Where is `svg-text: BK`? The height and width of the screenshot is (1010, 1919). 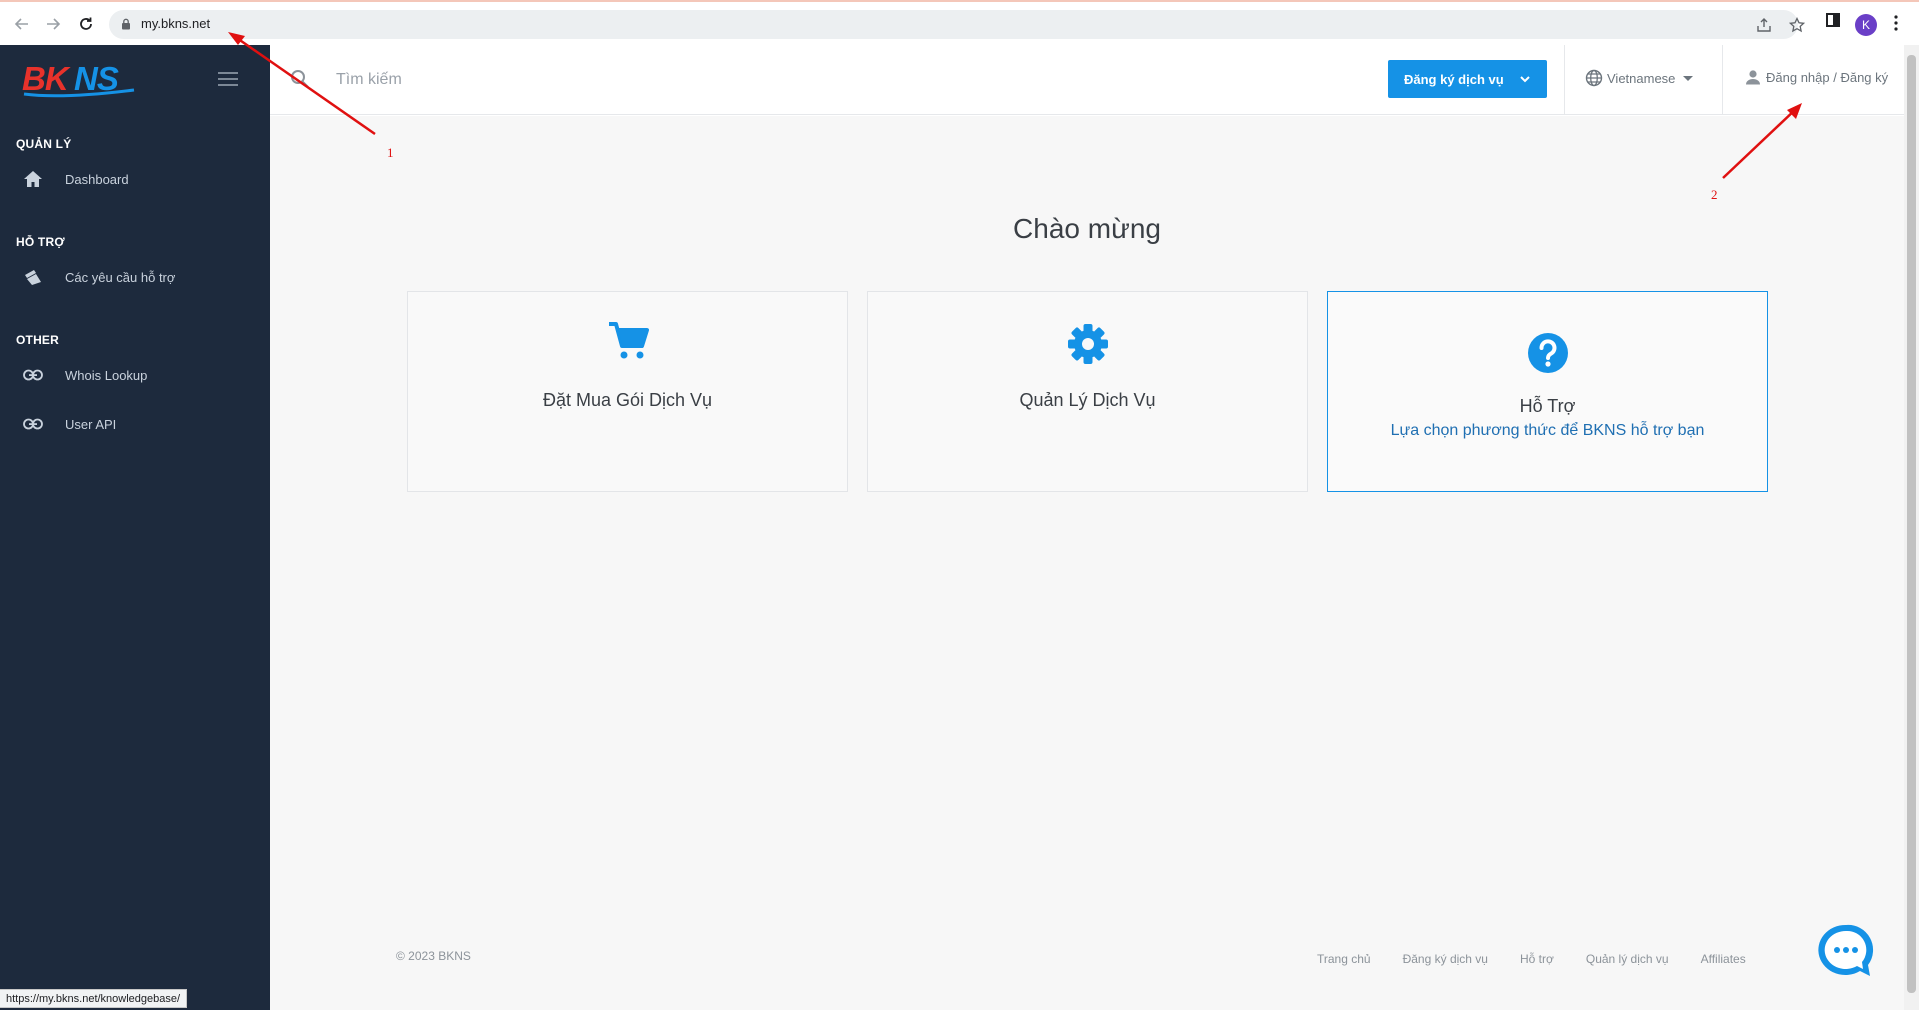 svg-text: BK is located at coordinates (46, 80).